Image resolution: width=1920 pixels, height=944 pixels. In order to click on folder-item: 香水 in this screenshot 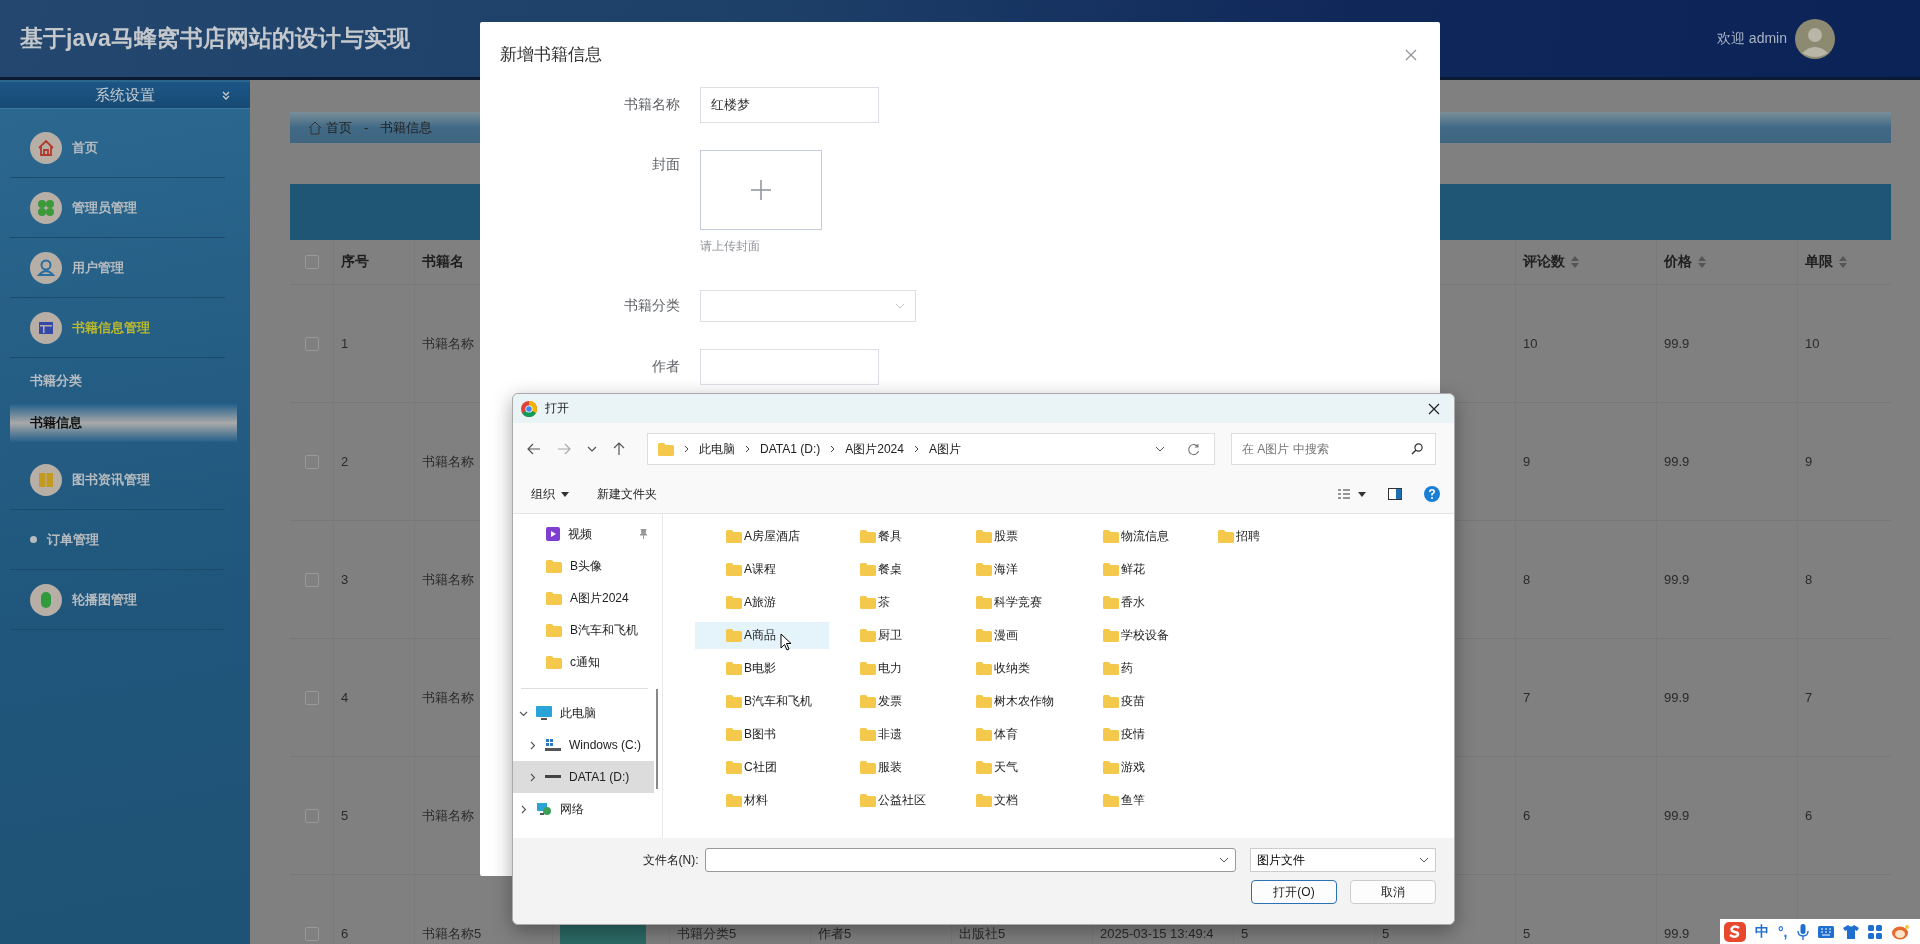, I will do `click(1129, 602)`.